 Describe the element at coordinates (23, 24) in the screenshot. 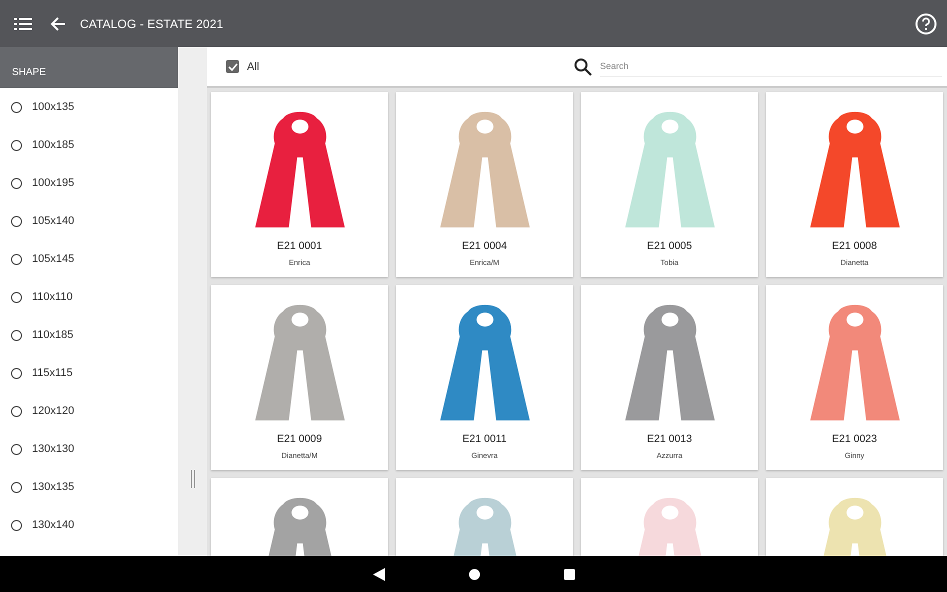

I see `list-icon` at that location.